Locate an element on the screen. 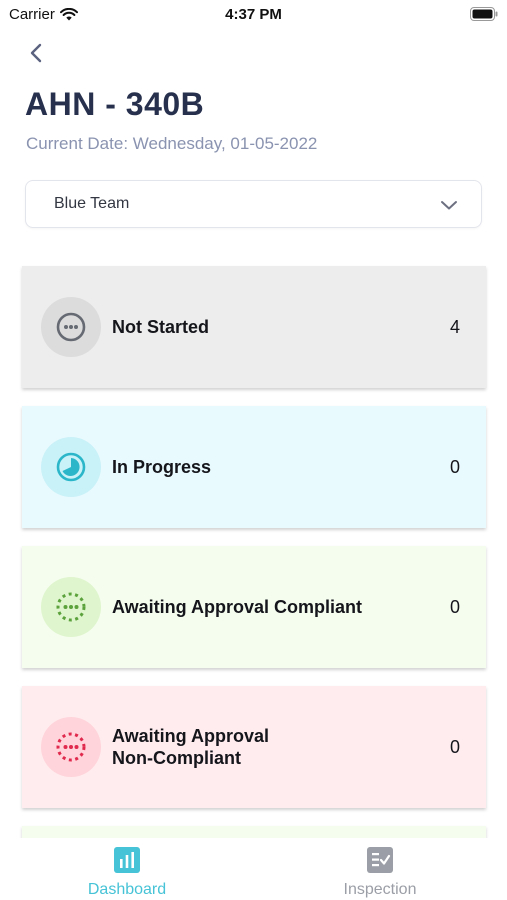  status-card-label: Awaiting Approval Compliant is located at coordinates (237, 607).